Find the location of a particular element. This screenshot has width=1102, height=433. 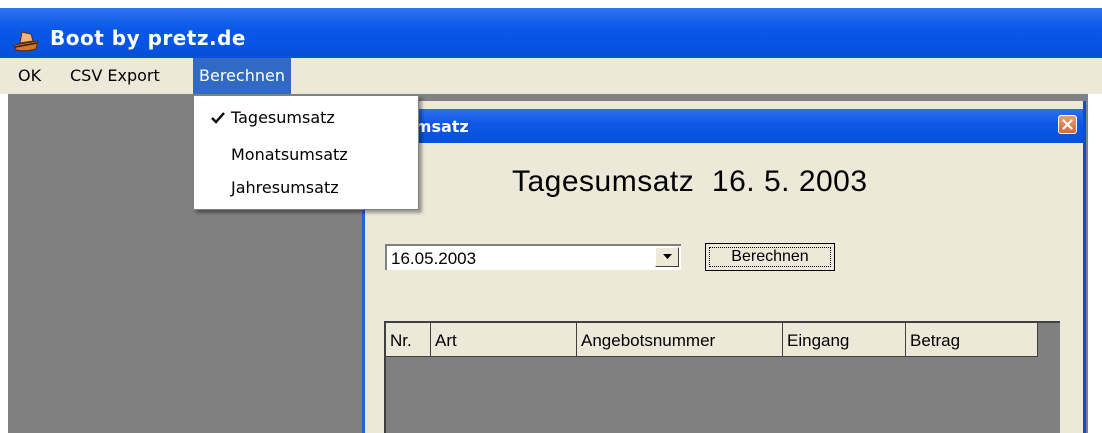

date-combobox: 16.05.2003 is located at coordinates (533, 257).